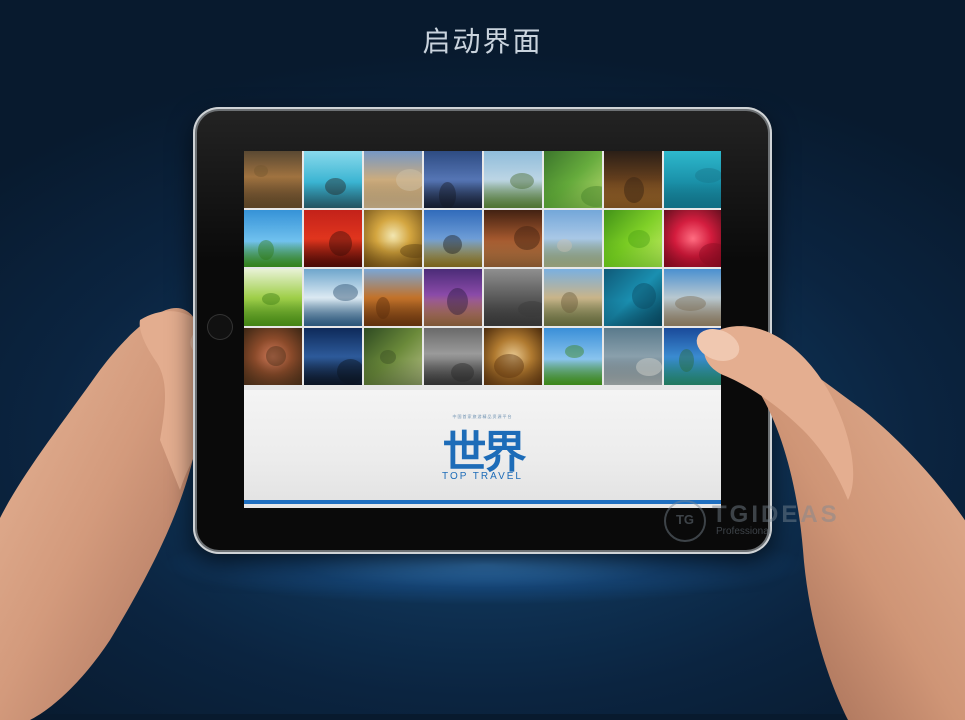 This screenshot has height=720, width=965. Describe the element at coordinates (453, 179) in the screenshot. I see `coast-dusk-photo` at that location.